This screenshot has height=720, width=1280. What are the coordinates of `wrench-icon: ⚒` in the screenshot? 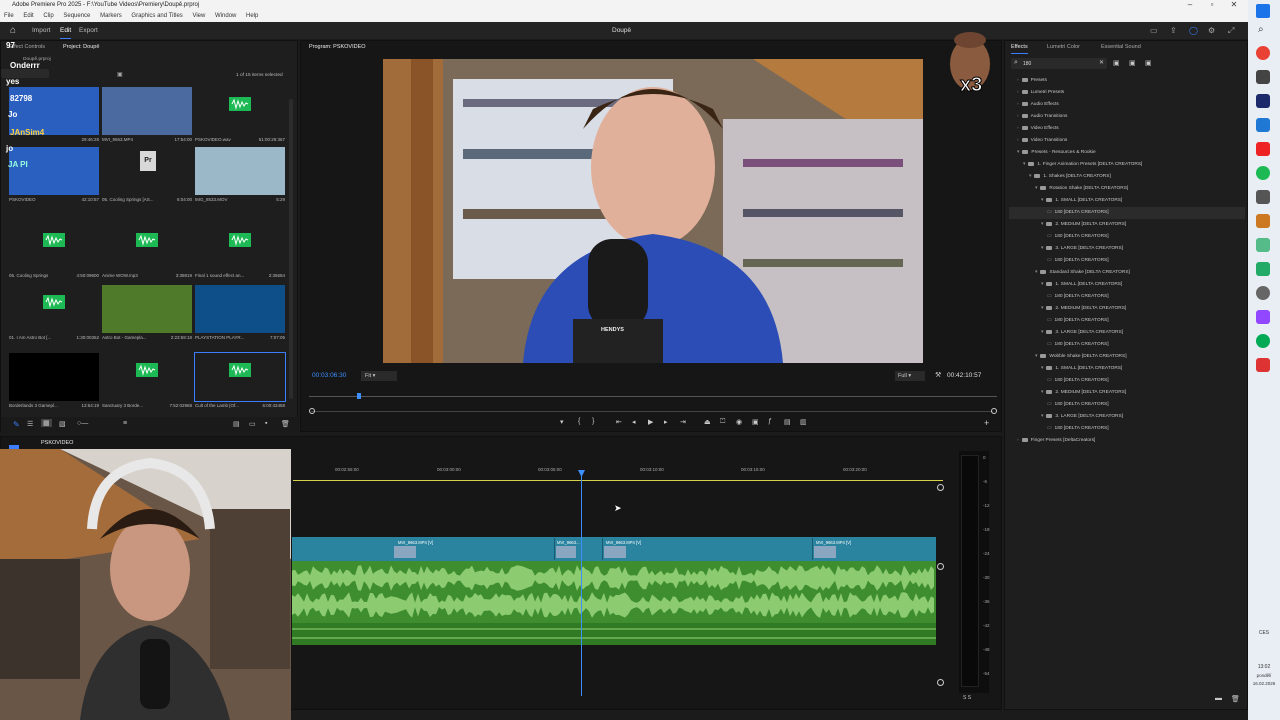 It's located at (938, 375).